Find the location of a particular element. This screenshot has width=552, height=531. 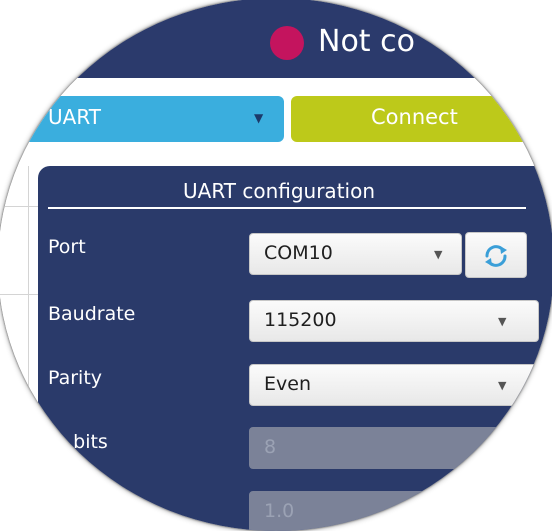

connection-status-indicator is located at coordinates (287, 43).